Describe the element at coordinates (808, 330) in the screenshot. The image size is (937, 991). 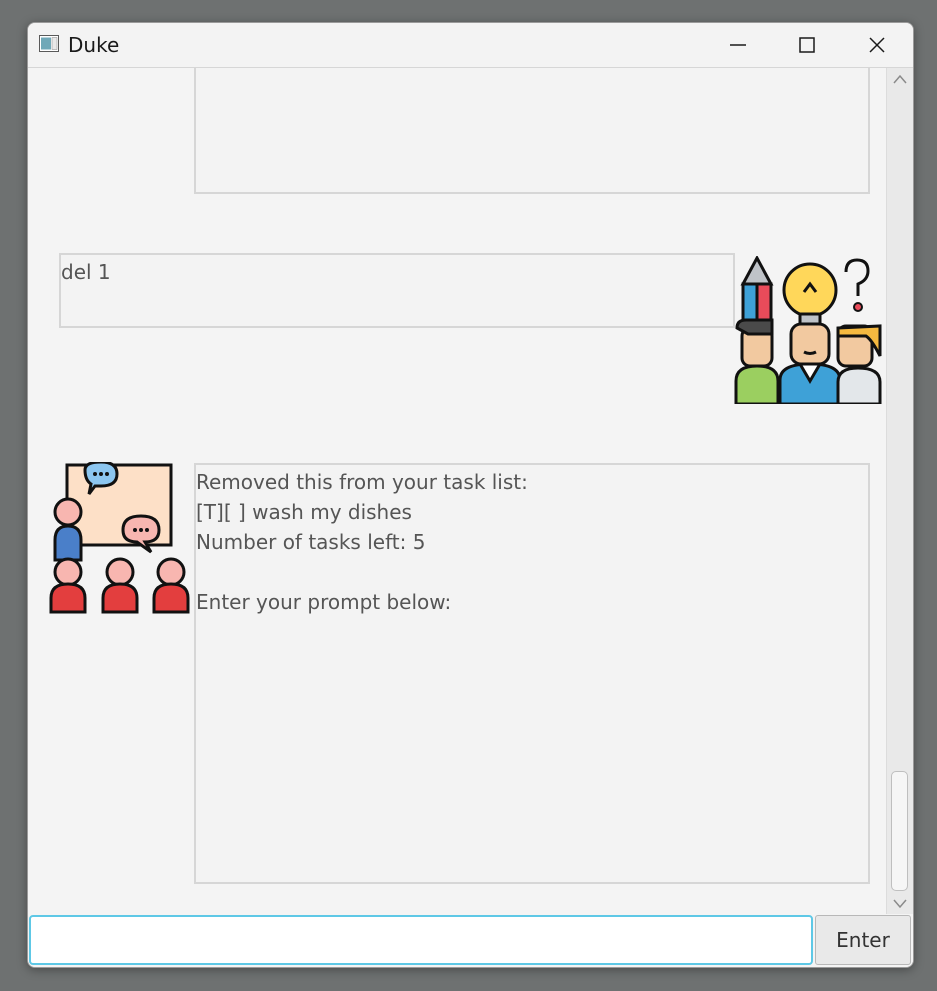
I see `team-ideas-icon` at that location.